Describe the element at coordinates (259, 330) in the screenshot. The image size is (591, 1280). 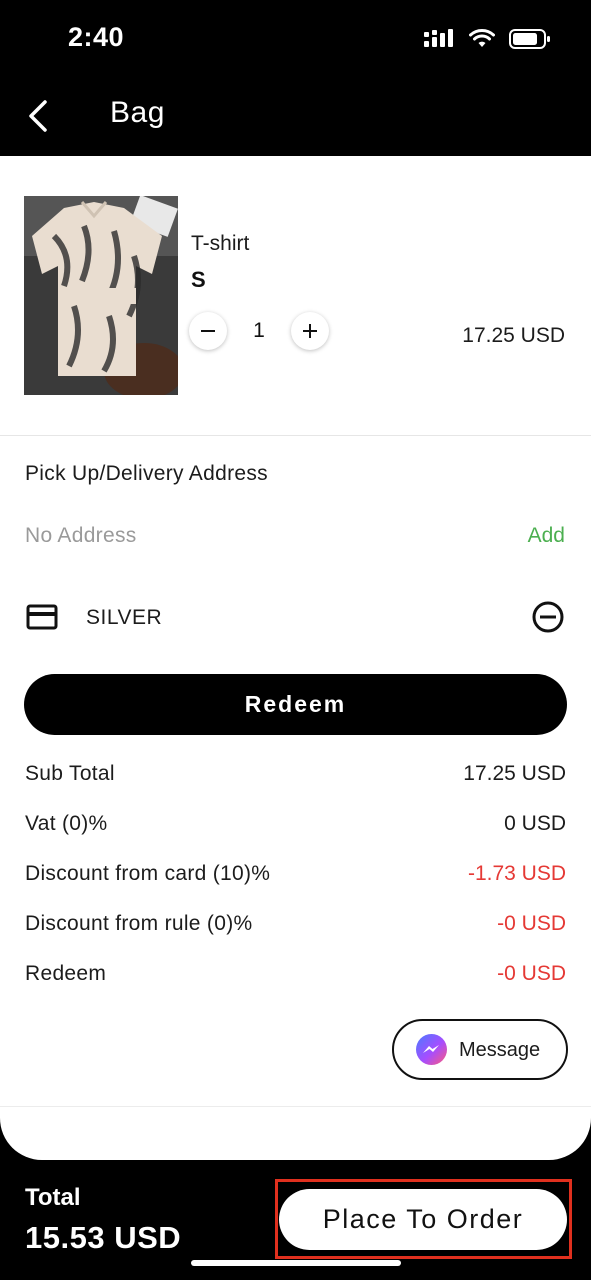
I see `quantity-value: 1` at that location.